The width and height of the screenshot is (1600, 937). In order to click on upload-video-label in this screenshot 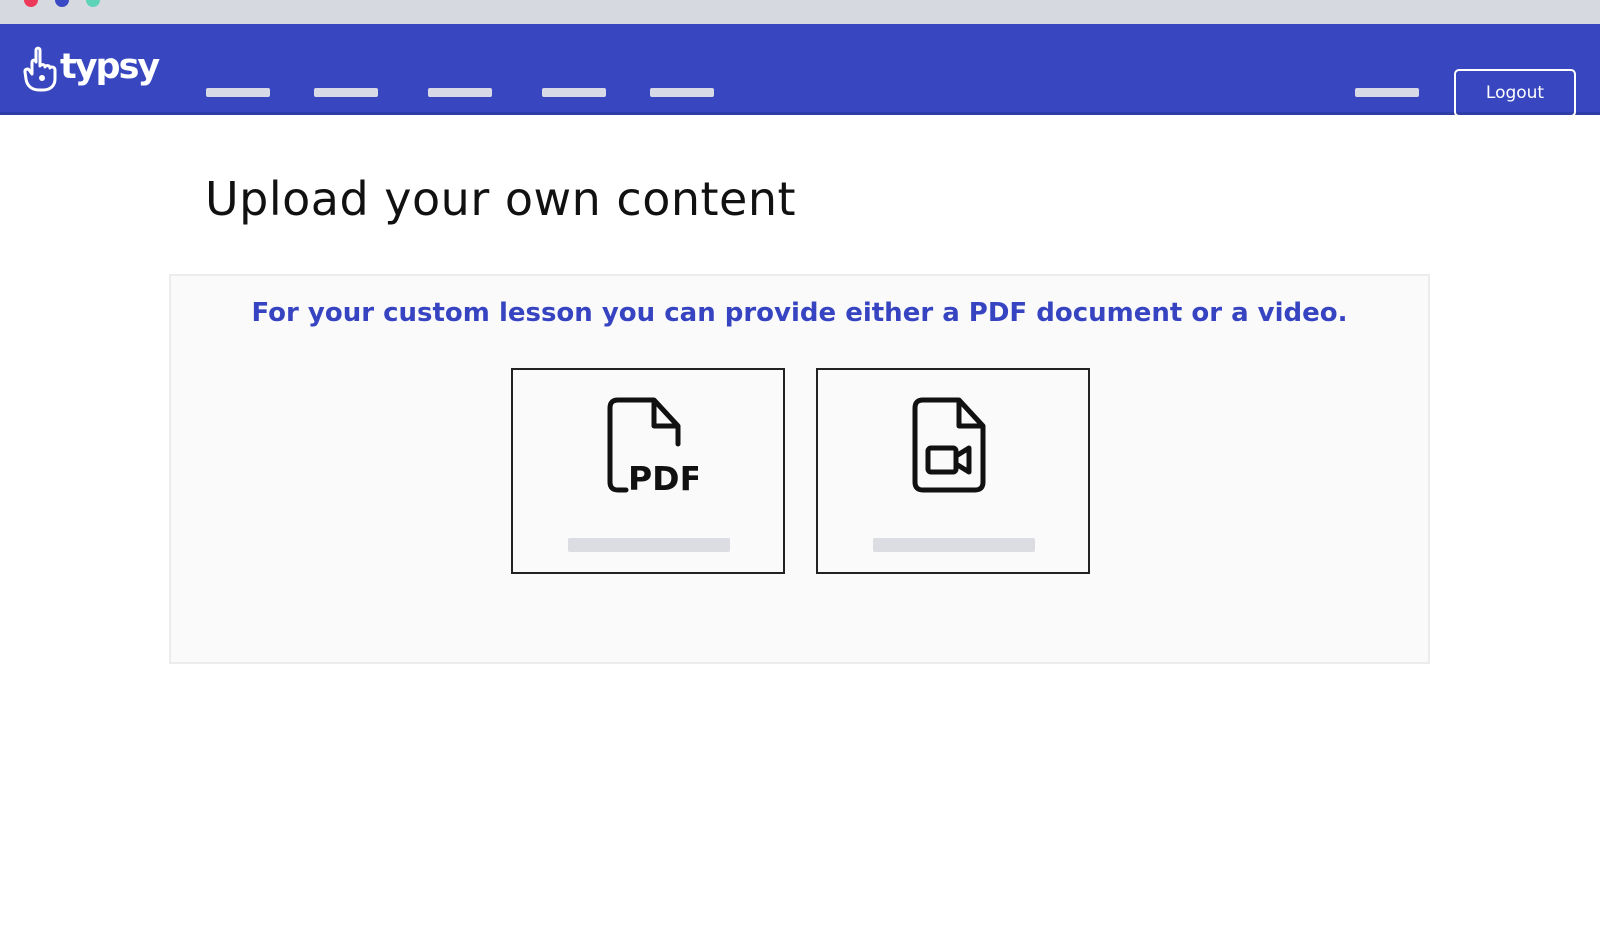, I will do `click(954, 545)`.